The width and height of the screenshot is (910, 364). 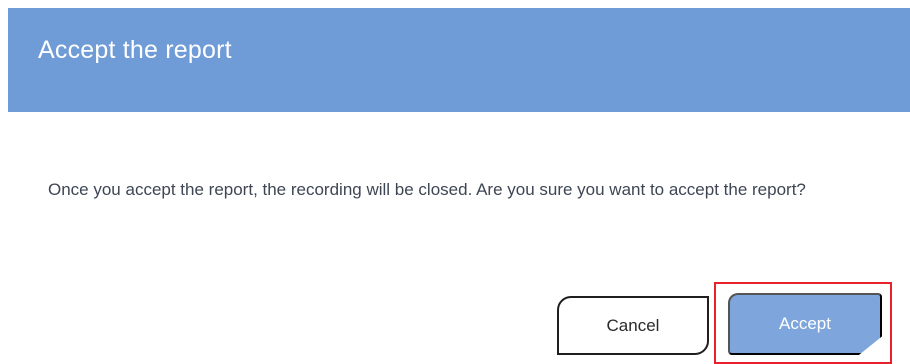 What do you see at coordinates (805, 324) in the screenshot?
I see `accept-button: Accept` at bounding box center [805, 324].